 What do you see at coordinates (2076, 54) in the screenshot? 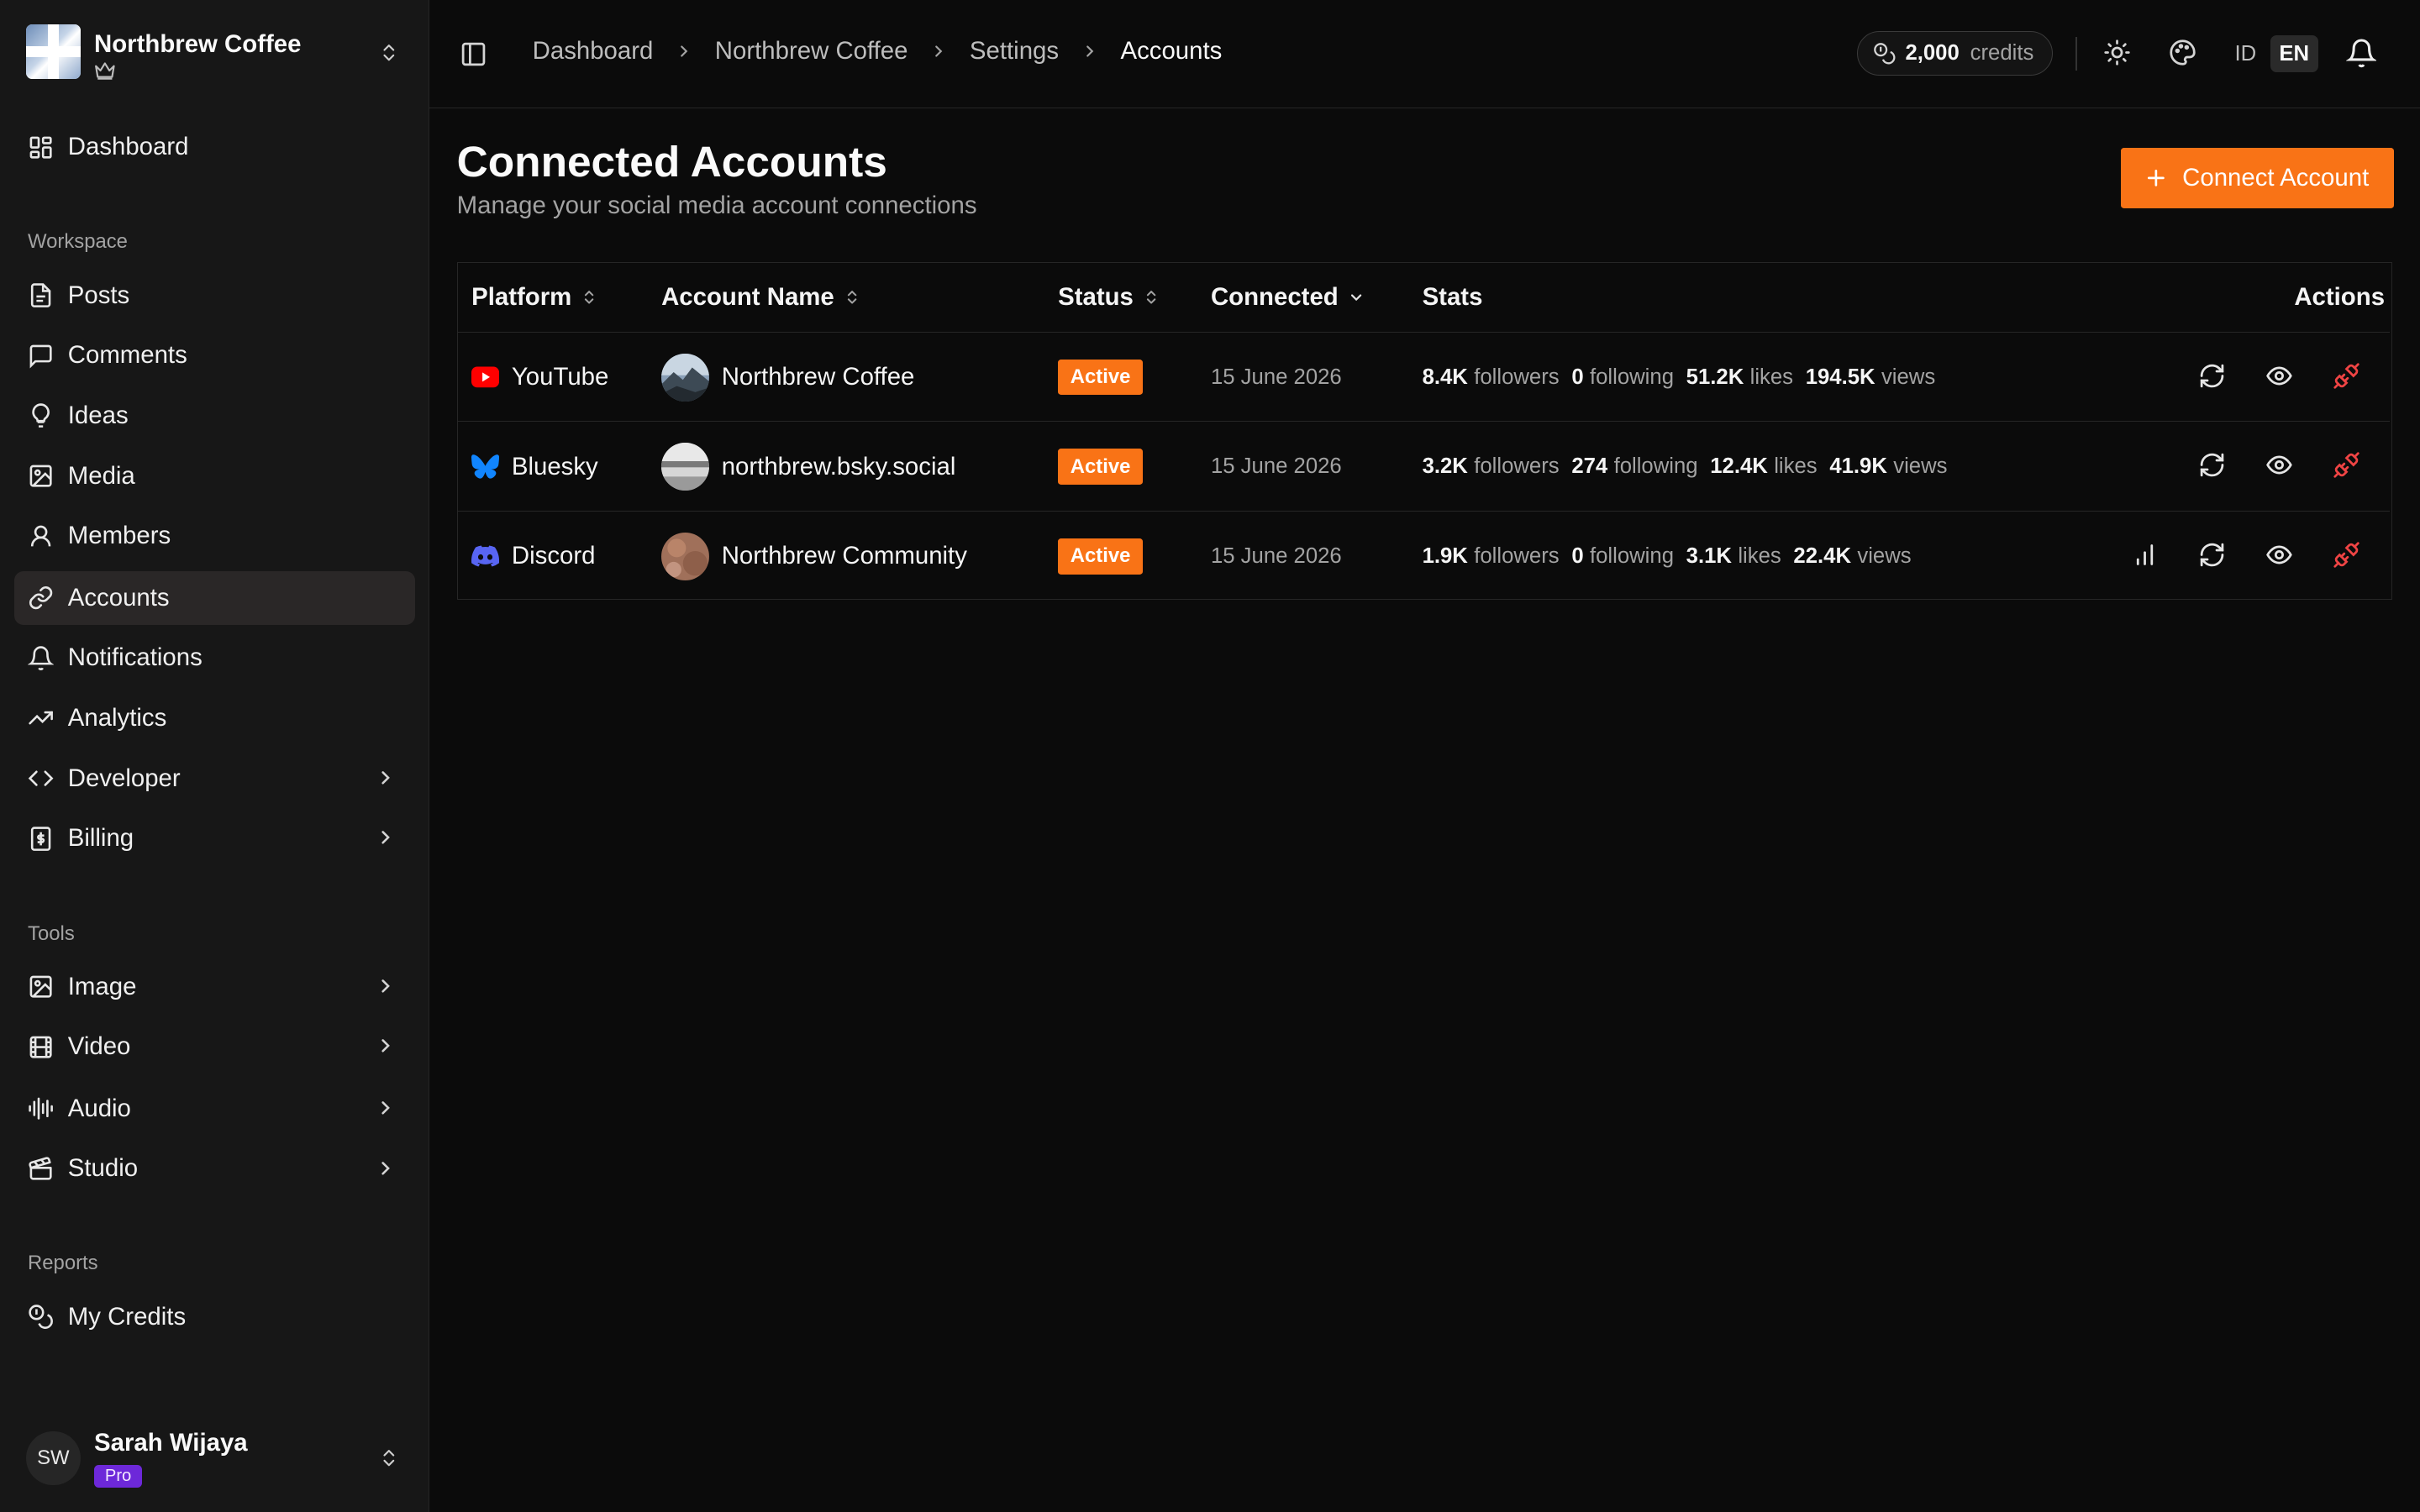
I see `divider` at bounding box center [2076, 54].